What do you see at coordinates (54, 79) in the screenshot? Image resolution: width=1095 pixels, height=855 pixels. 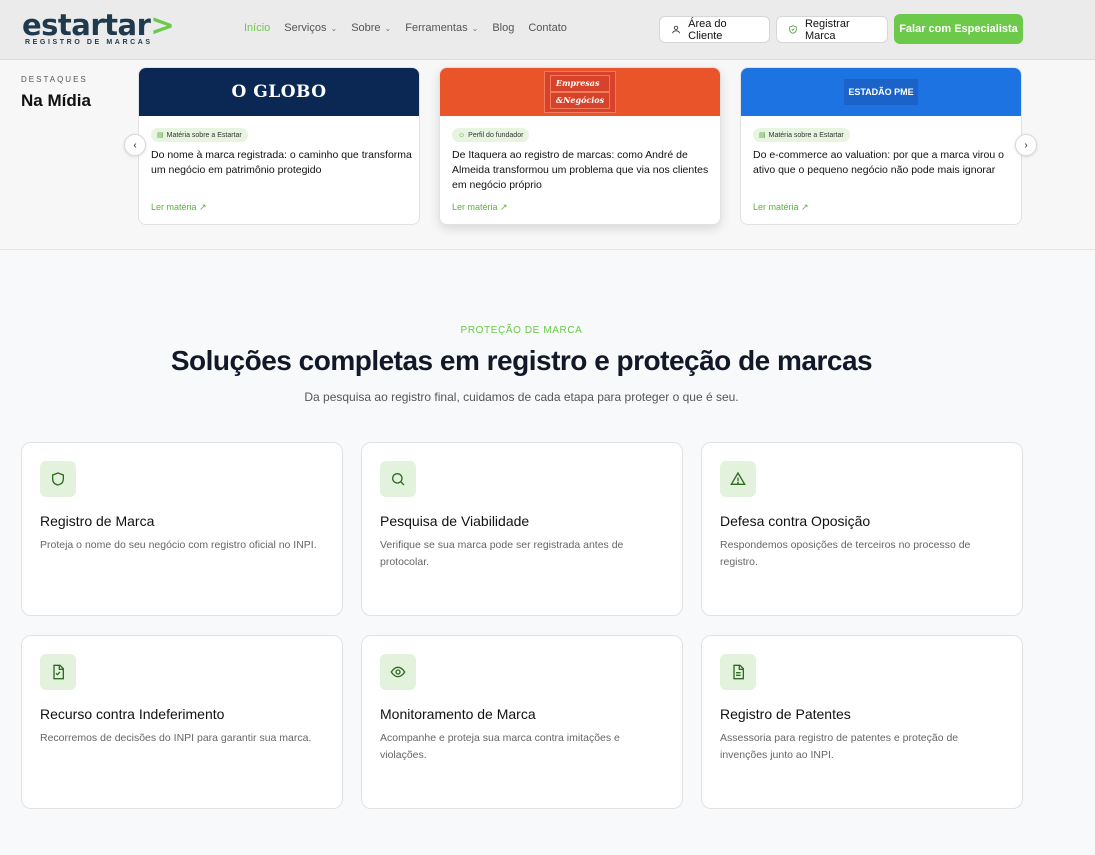 I see `media-eyebrow: DESTAQUES` at bounding box center [54, 79].